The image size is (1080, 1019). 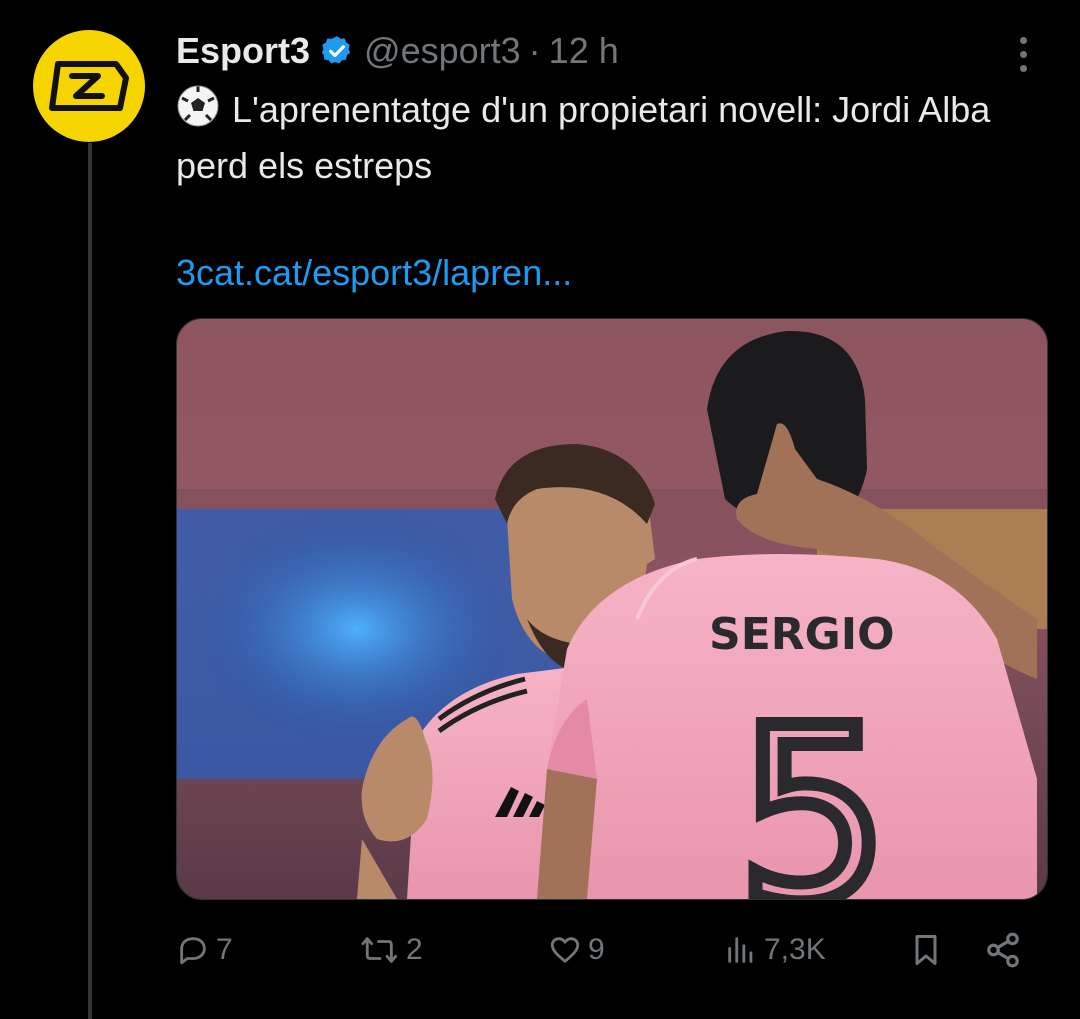 What do you see at coordinates (90, 581) in the screenshot?
I see `thread-line` at bounding box center [90, 581].